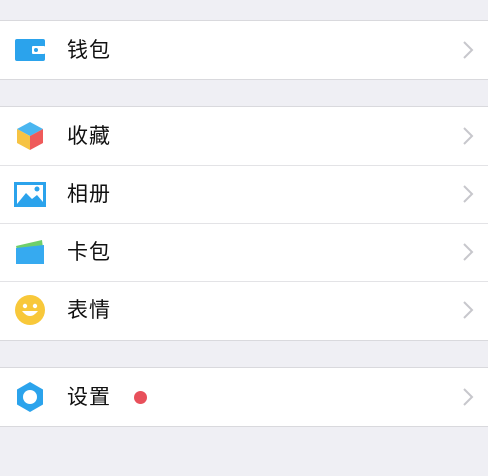 Image resolution: width=488 pixels, height=476 pixels. Describe the element at coordinates (30, 397) in the screenshot. I see `settings-gear-icon` at that location.